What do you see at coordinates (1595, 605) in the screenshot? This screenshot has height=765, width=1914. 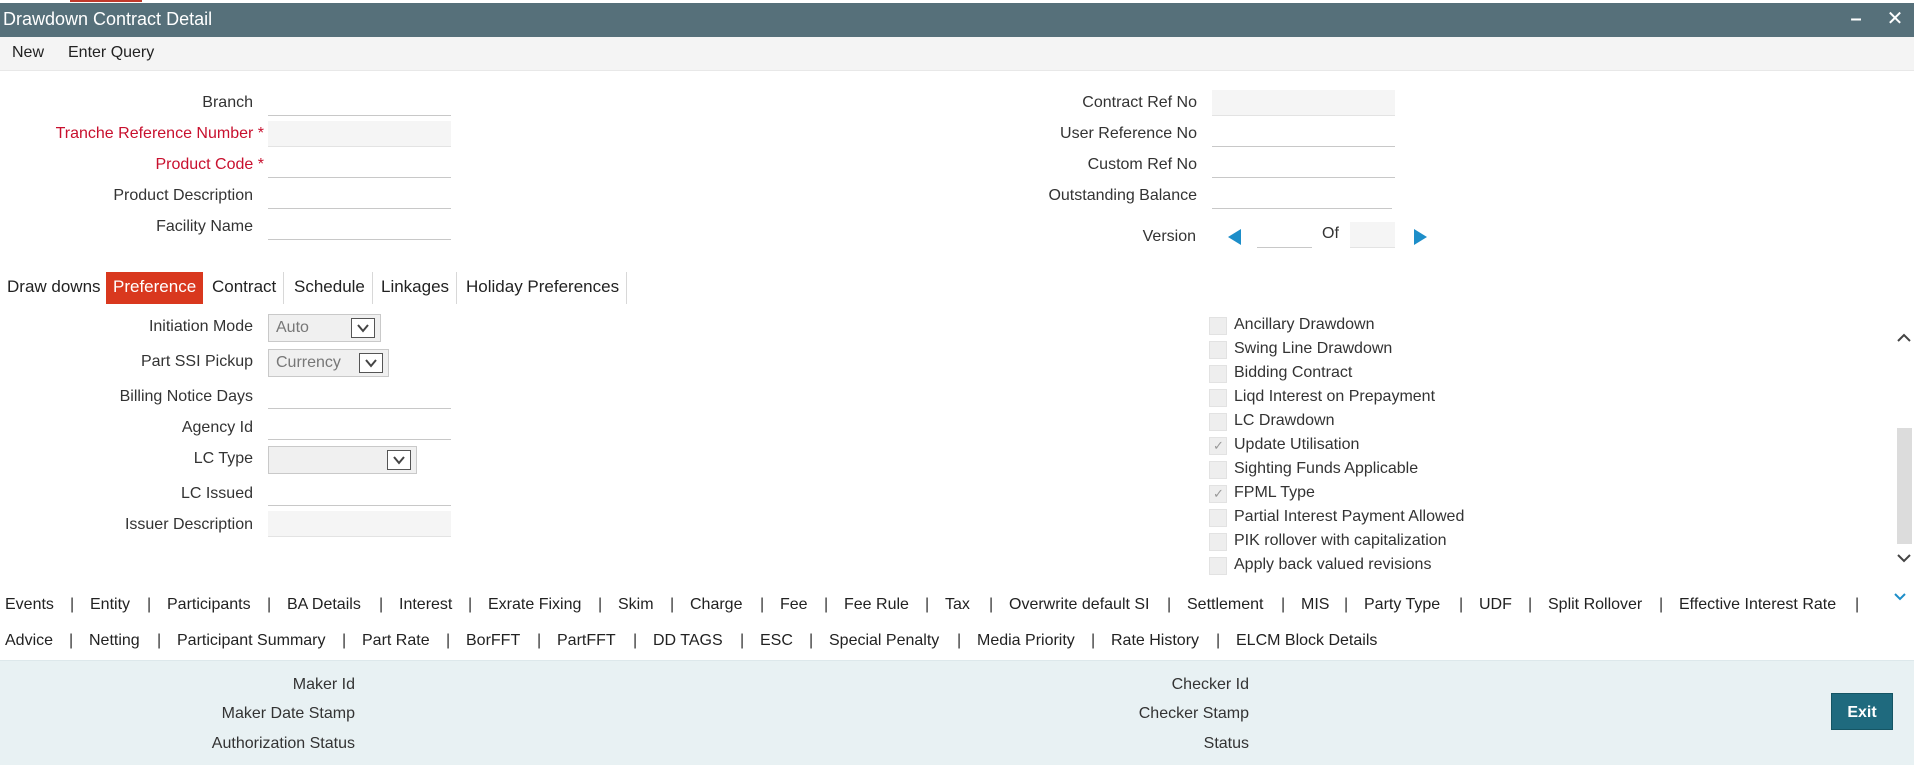 I see `link-split-rollover: Split Rollover` at bounding box center [1595, 605].